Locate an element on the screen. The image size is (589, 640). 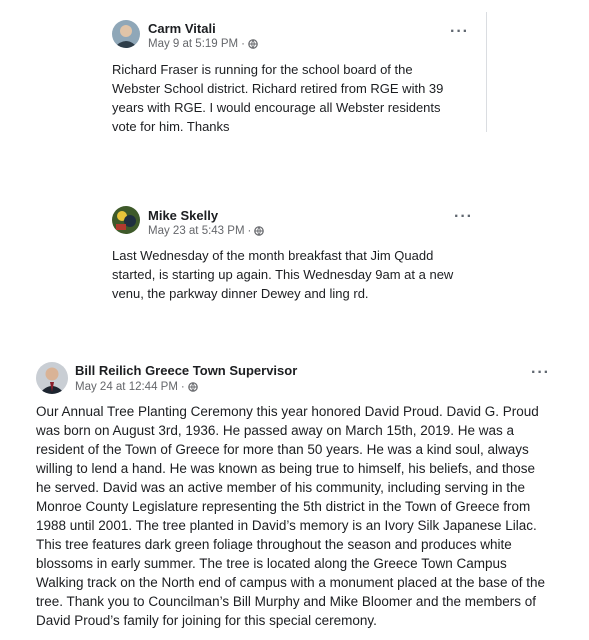
post-meta: May 9 at 5:19 PM · is located at coordinates (203, 45).